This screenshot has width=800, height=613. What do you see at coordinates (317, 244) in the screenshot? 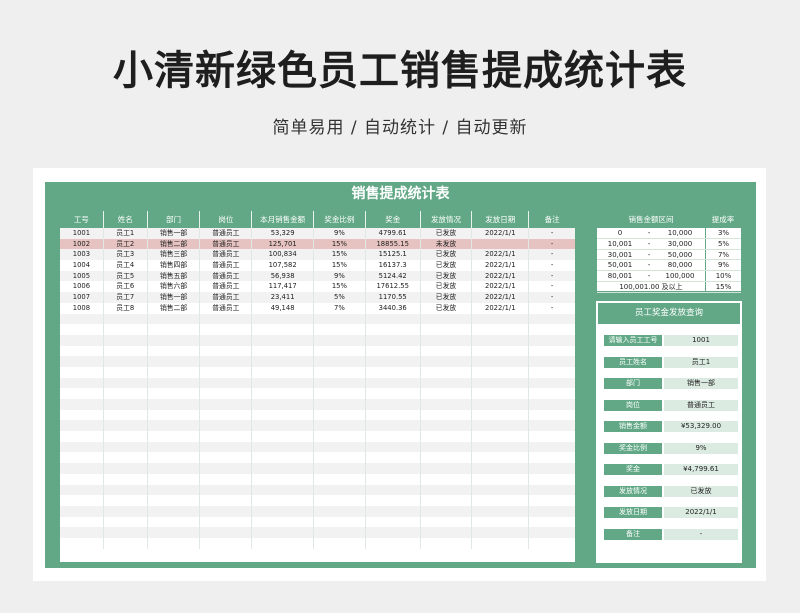
I see `table-row: 1002 员工2 销售二部 普通员工 125,701 15% 18855.15 未发放 -` at bounding box center [317, 244].